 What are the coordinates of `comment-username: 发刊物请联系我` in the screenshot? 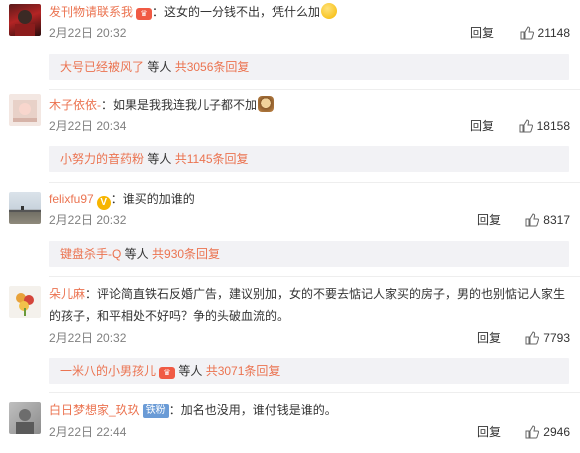 It's located at (91, 12).